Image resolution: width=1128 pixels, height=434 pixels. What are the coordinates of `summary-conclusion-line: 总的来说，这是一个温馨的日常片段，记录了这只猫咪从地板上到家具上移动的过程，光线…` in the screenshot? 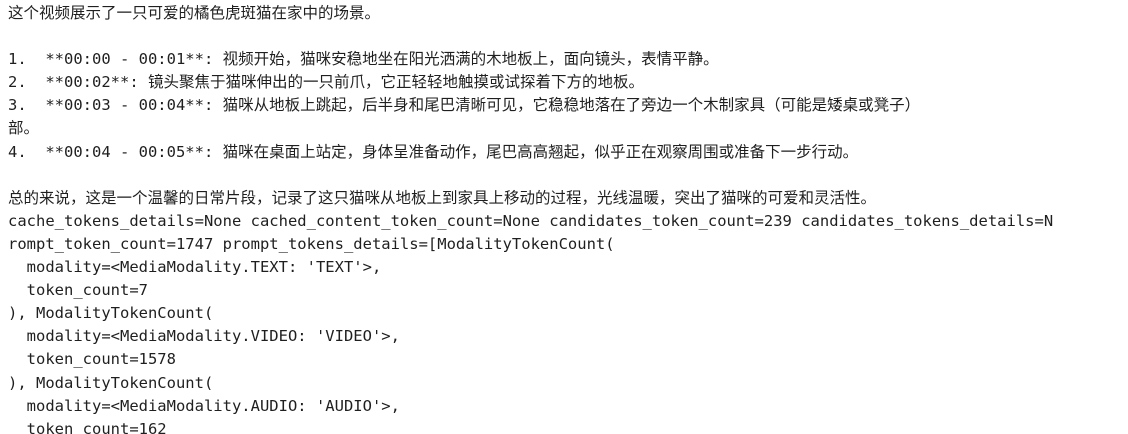 It's located at (442, 197).